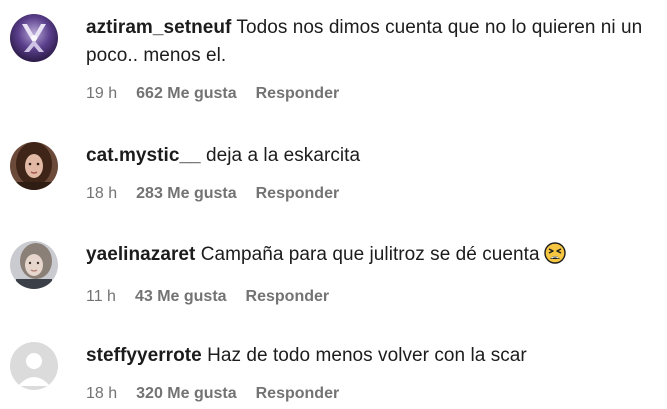 This screenshot has width=667, height=409. I want to click on avatar-photo-person-brown-hair-icon, so click(34, 166).